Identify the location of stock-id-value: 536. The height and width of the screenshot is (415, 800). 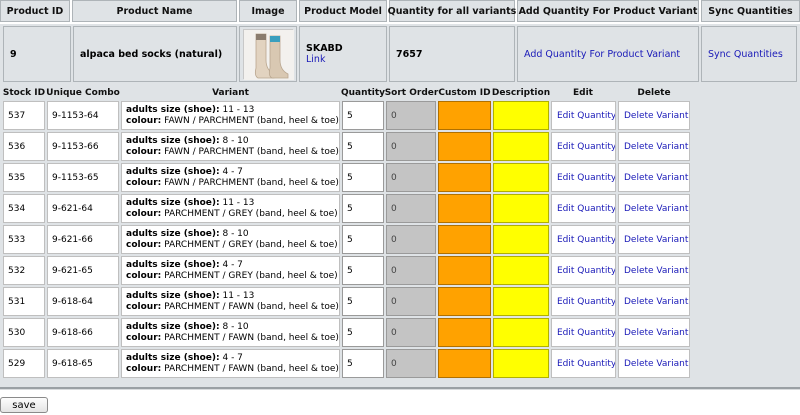
(17, 146).